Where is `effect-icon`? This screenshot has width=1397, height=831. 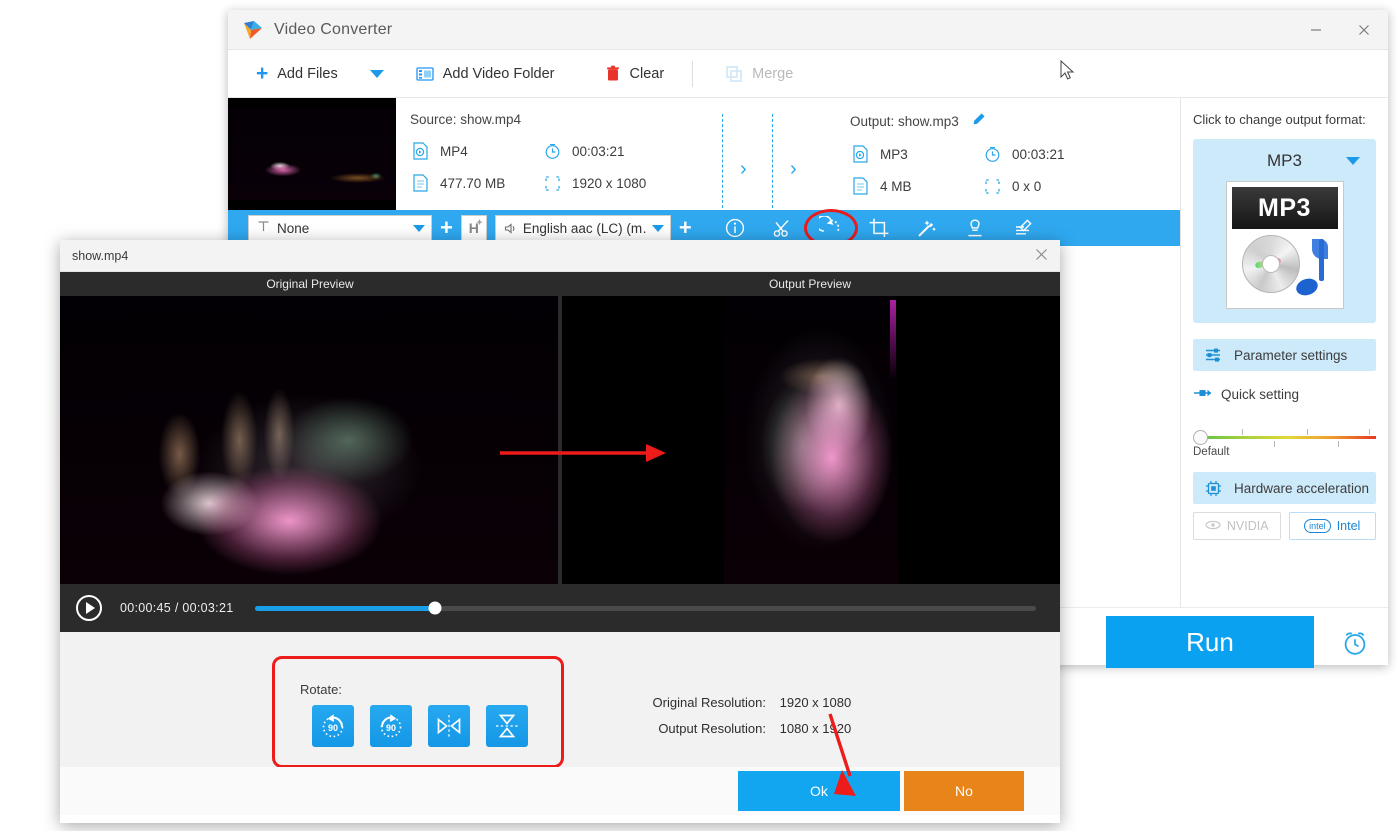
effect-icon is located at coordinates (927, 228).